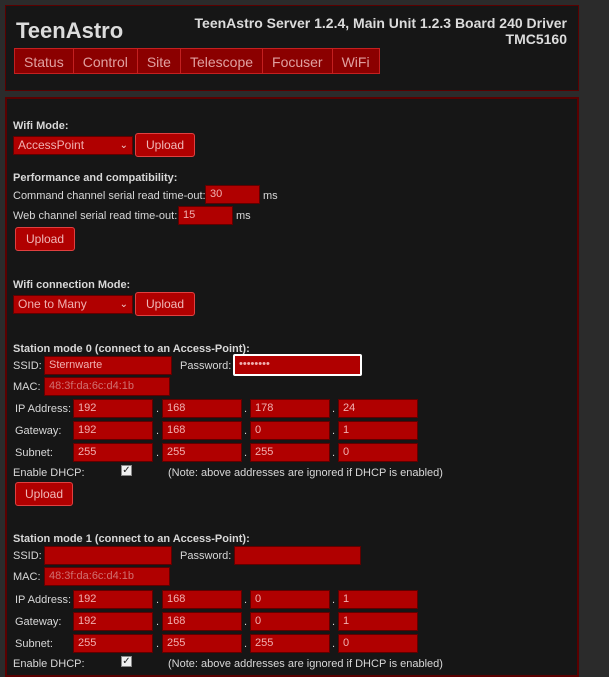 The image size is (609, 677). Describe the element at coordinates (202, 621) in the screenshot. I see `station1-gw-octet2: 168` at that location.